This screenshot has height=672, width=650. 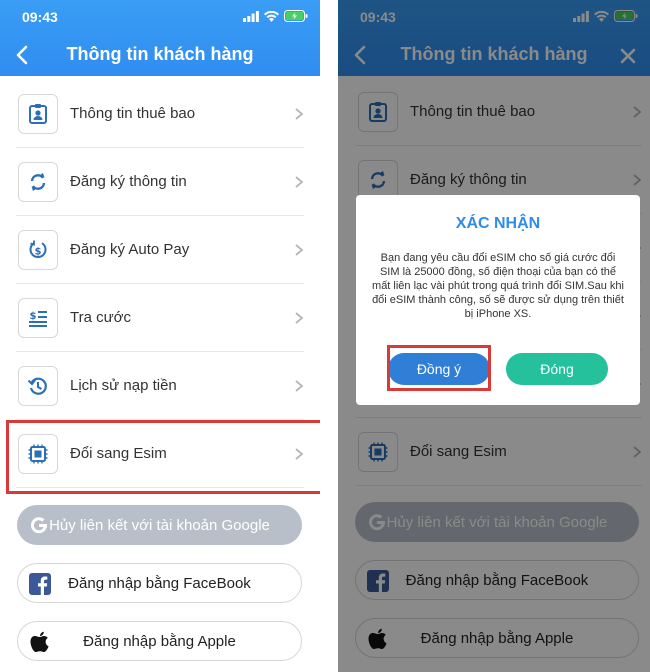 I want to click on apple-icon, so click(x=39, y=641).